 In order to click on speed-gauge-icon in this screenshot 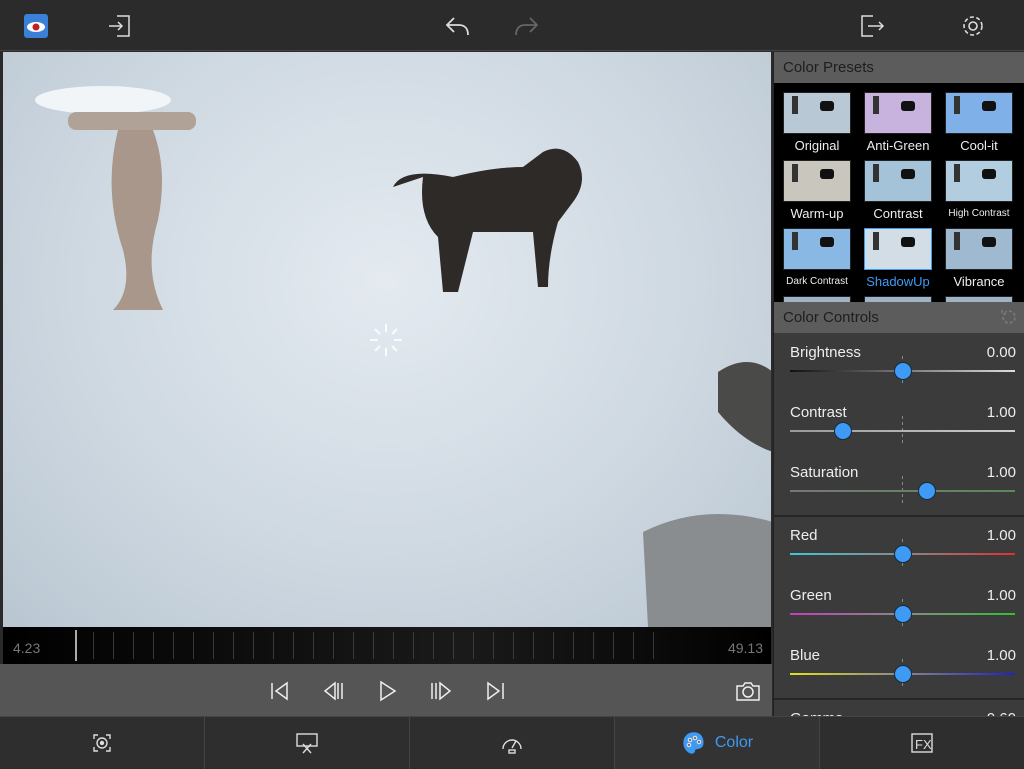, I will do `click(512, 746)`.